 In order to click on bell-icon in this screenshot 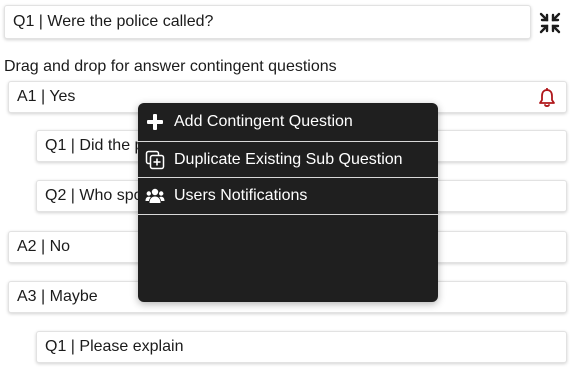, I will do `click(547, 98)`.